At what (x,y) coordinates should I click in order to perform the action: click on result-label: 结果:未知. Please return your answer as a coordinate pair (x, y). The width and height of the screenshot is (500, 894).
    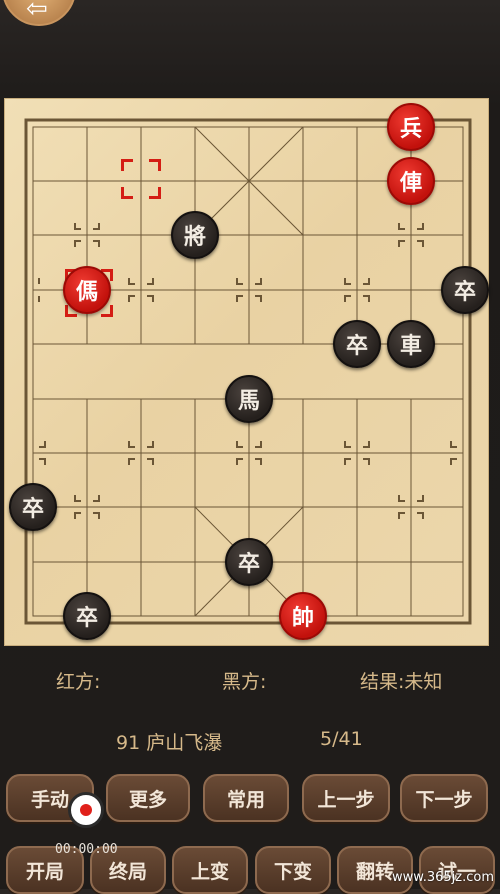
    Looking at the image, I should click on (401, 682).